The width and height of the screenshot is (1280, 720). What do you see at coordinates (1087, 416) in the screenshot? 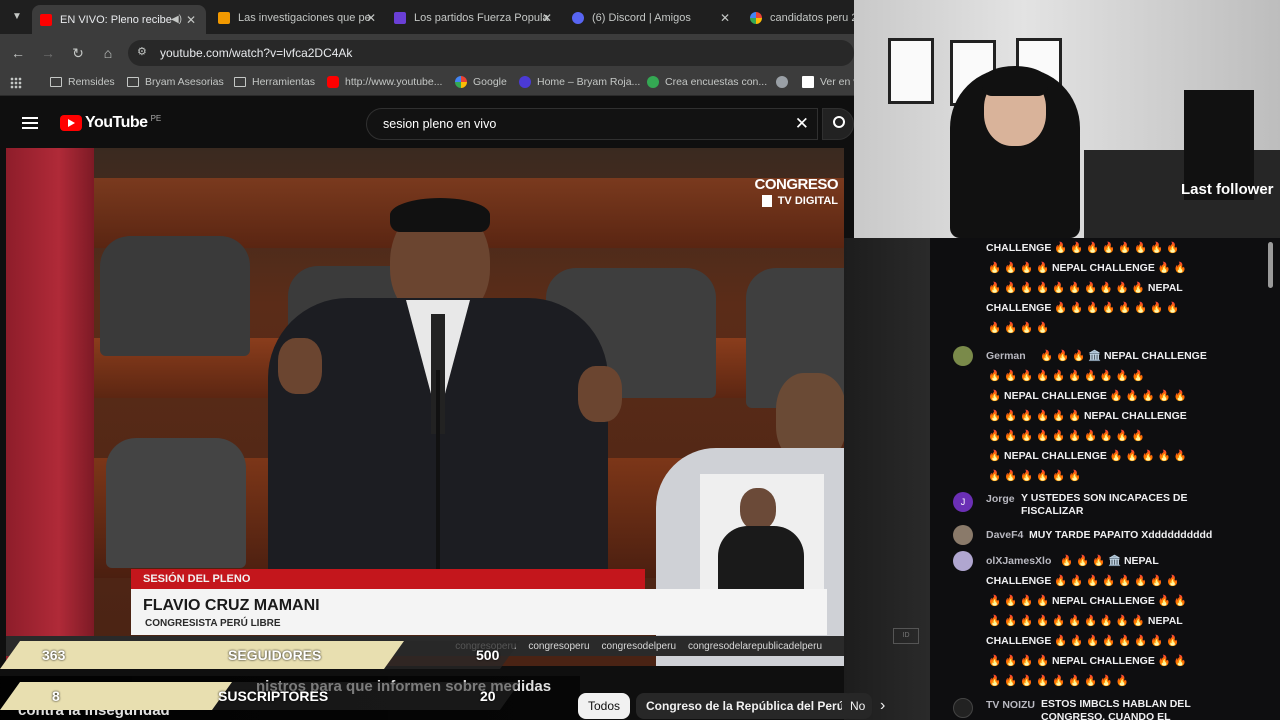
I see `chat-line: 🔥 🔥 🔥 🔥 🔥 🔥 NEPAL CHALLENGE` at bounding box center [1087, 416].